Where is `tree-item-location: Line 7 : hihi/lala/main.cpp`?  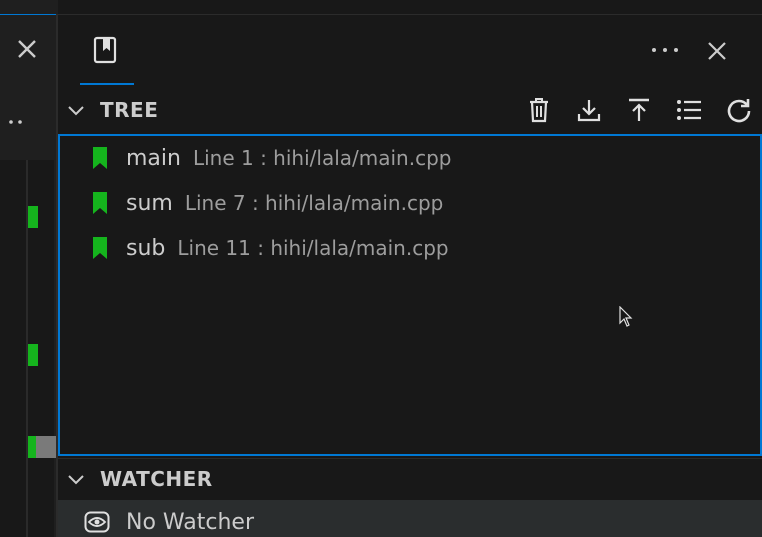
tree-item-location: Line 7 : hihi/lala/main.cpp is located at coordinates (314, 203).